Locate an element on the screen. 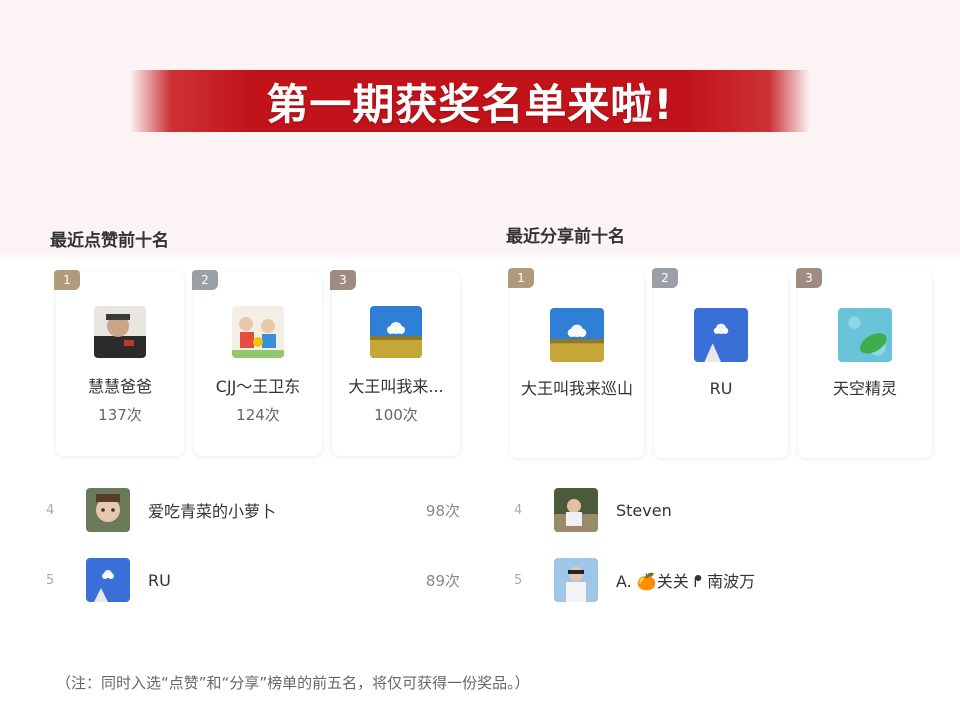  user-name: 慧慧爸爸 is located at coordinates (119, 386).